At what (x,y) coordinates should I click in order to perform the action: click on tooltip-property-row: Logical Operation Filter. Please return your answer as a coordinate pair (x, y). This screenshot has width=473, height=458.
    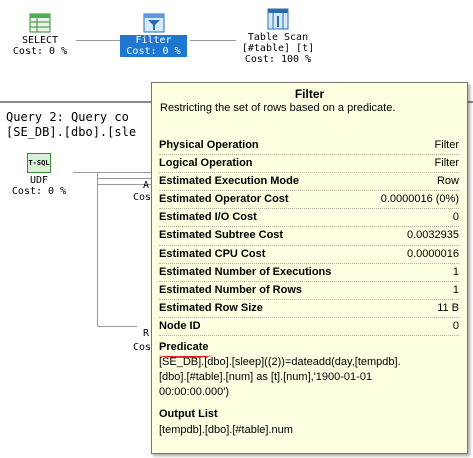
    Looking at the image, I should click on (309, 164).